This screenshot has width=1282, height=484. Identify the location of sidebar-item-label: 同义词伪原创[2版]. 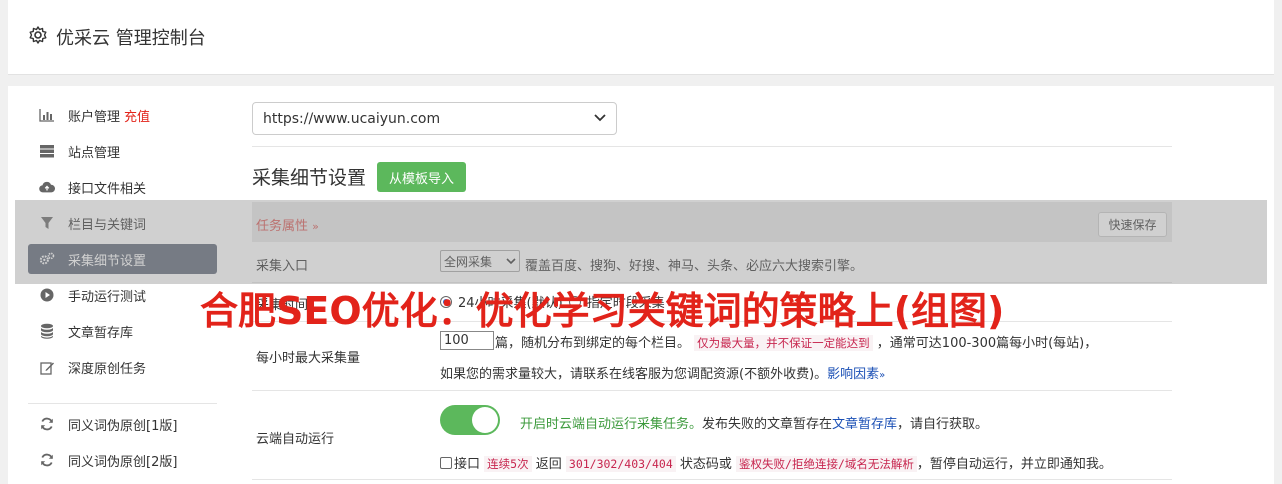
(123, 462).